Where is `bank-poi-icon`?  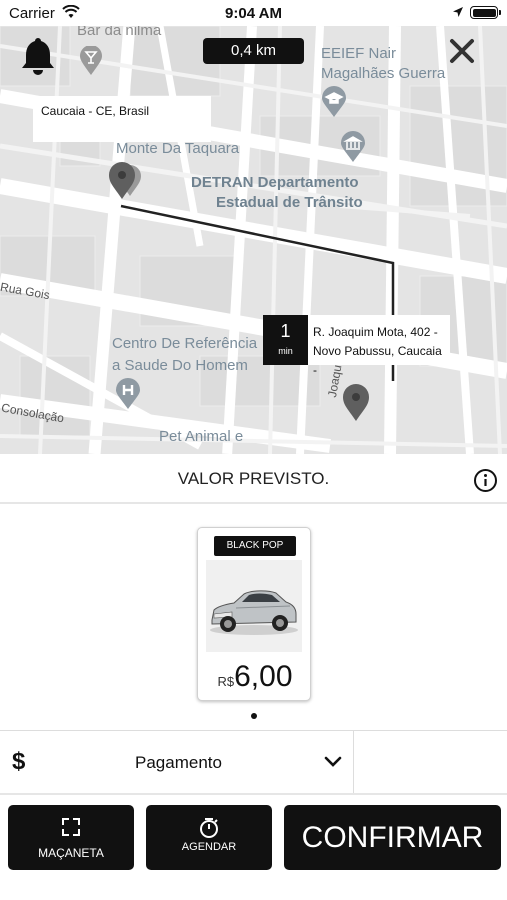
bank-poi-icon is located at coordinates (353, 146).